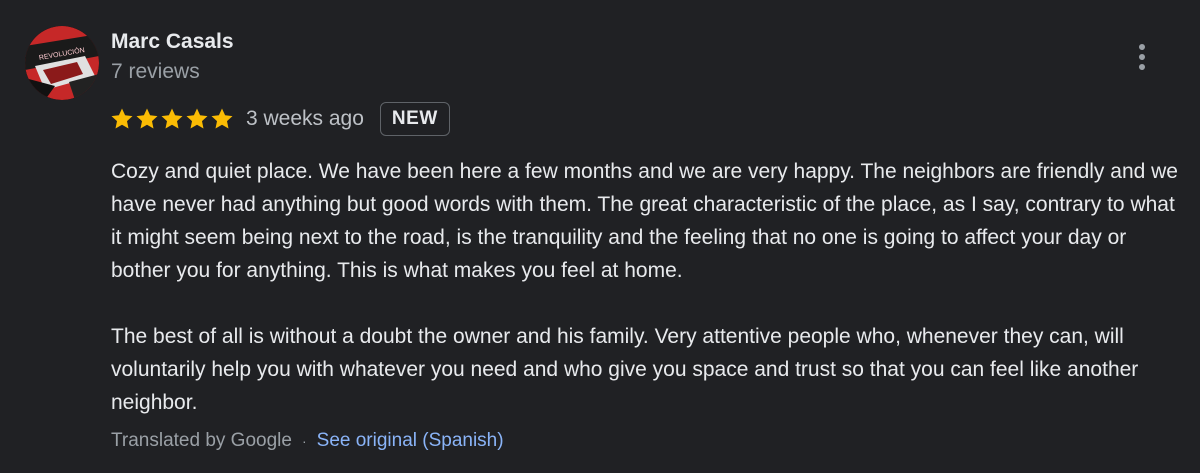  Describe the element at coordinates (172, 42) in the screenshot. I see `author-name: Marc Casals` at that location.